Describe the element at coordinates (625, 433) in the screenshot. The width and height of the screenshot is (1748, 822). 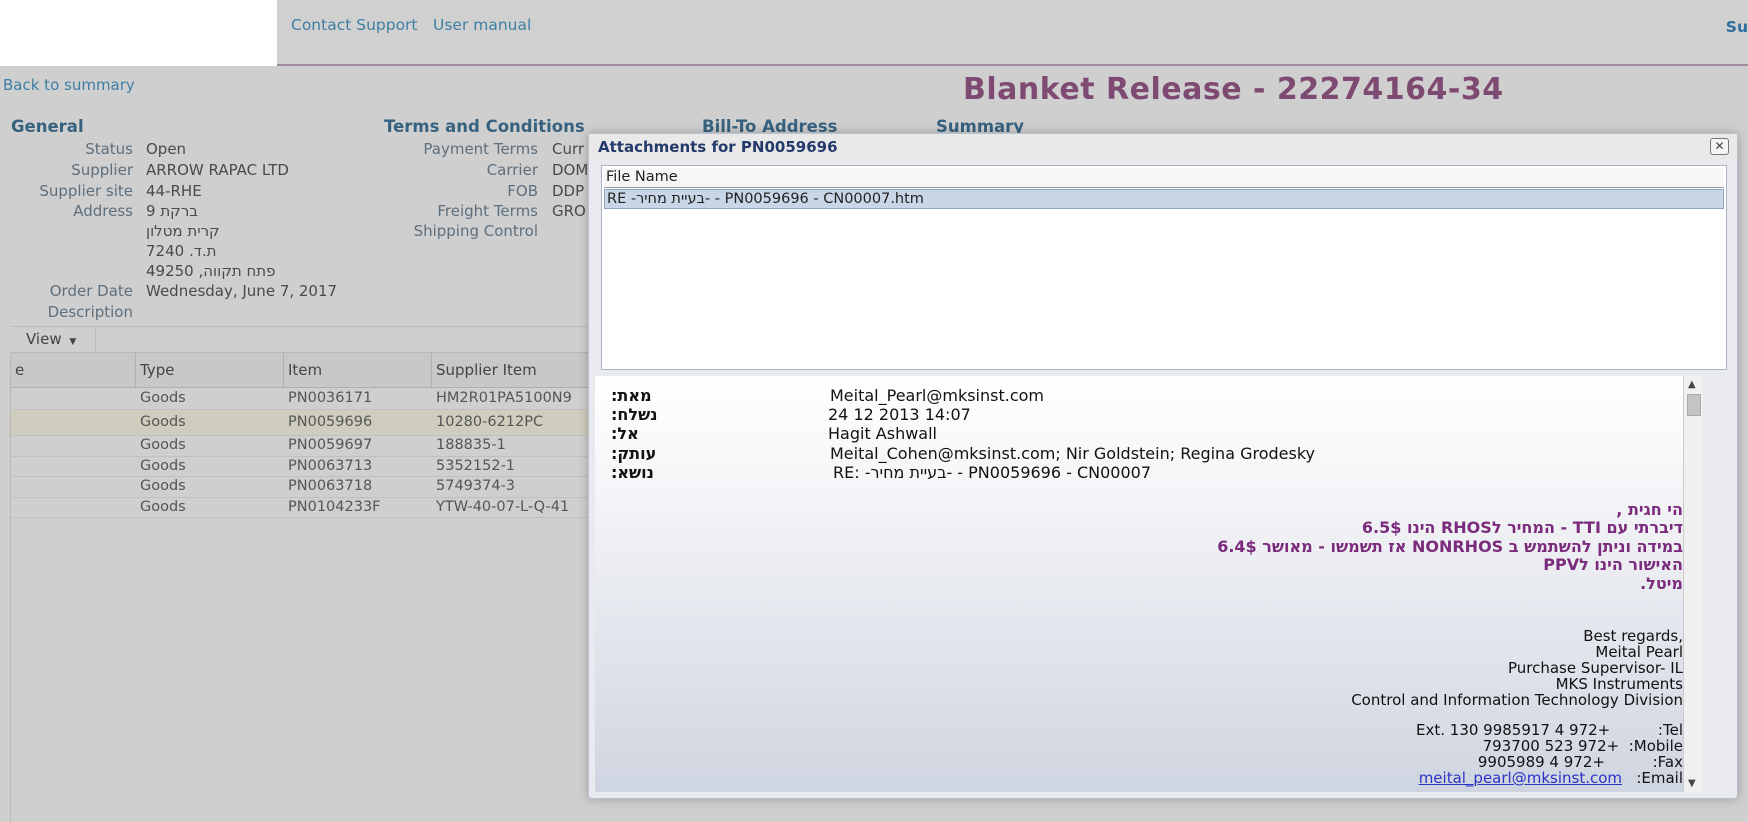
I see `to-label: אל:` at that location.